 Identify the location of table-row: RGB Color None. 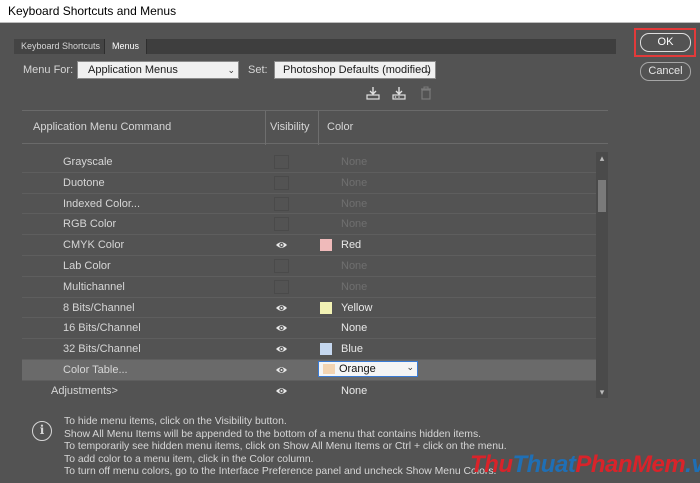
(309, 225).